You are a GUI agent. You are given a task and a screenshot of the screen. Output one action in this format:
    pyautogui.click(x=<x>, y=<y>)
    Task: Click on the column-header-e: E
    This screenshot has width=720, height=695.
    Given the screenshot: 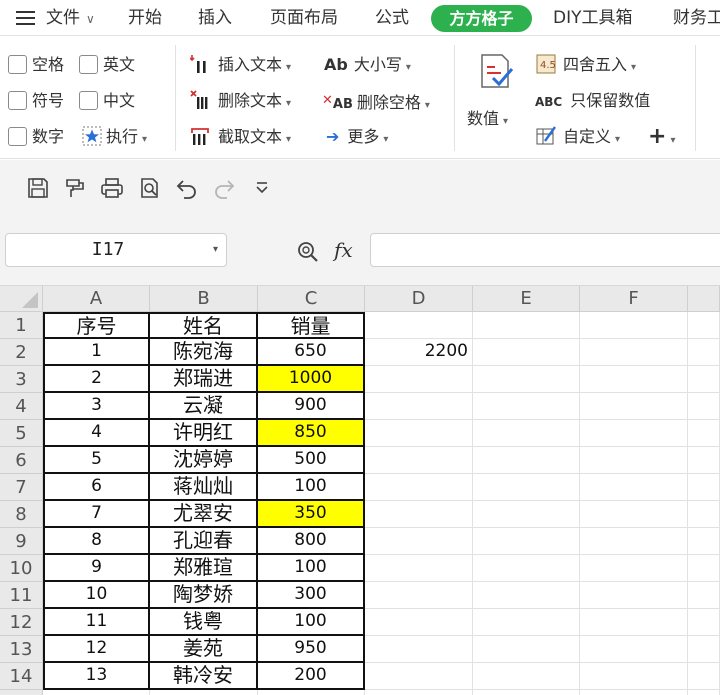 What is the action you would take?
    pyautogui.click(x=526, y=299)
    